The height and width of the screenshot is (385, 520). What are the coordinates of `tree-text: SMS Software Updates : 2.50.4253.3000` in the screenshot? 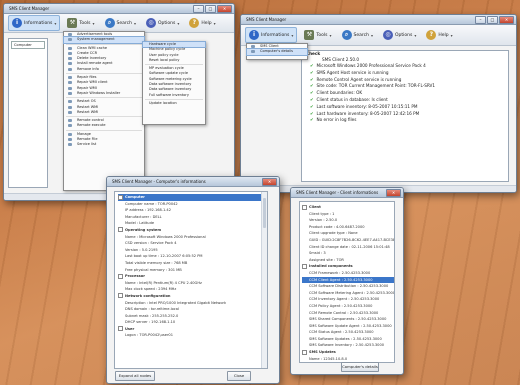 It's located at (345, 338).